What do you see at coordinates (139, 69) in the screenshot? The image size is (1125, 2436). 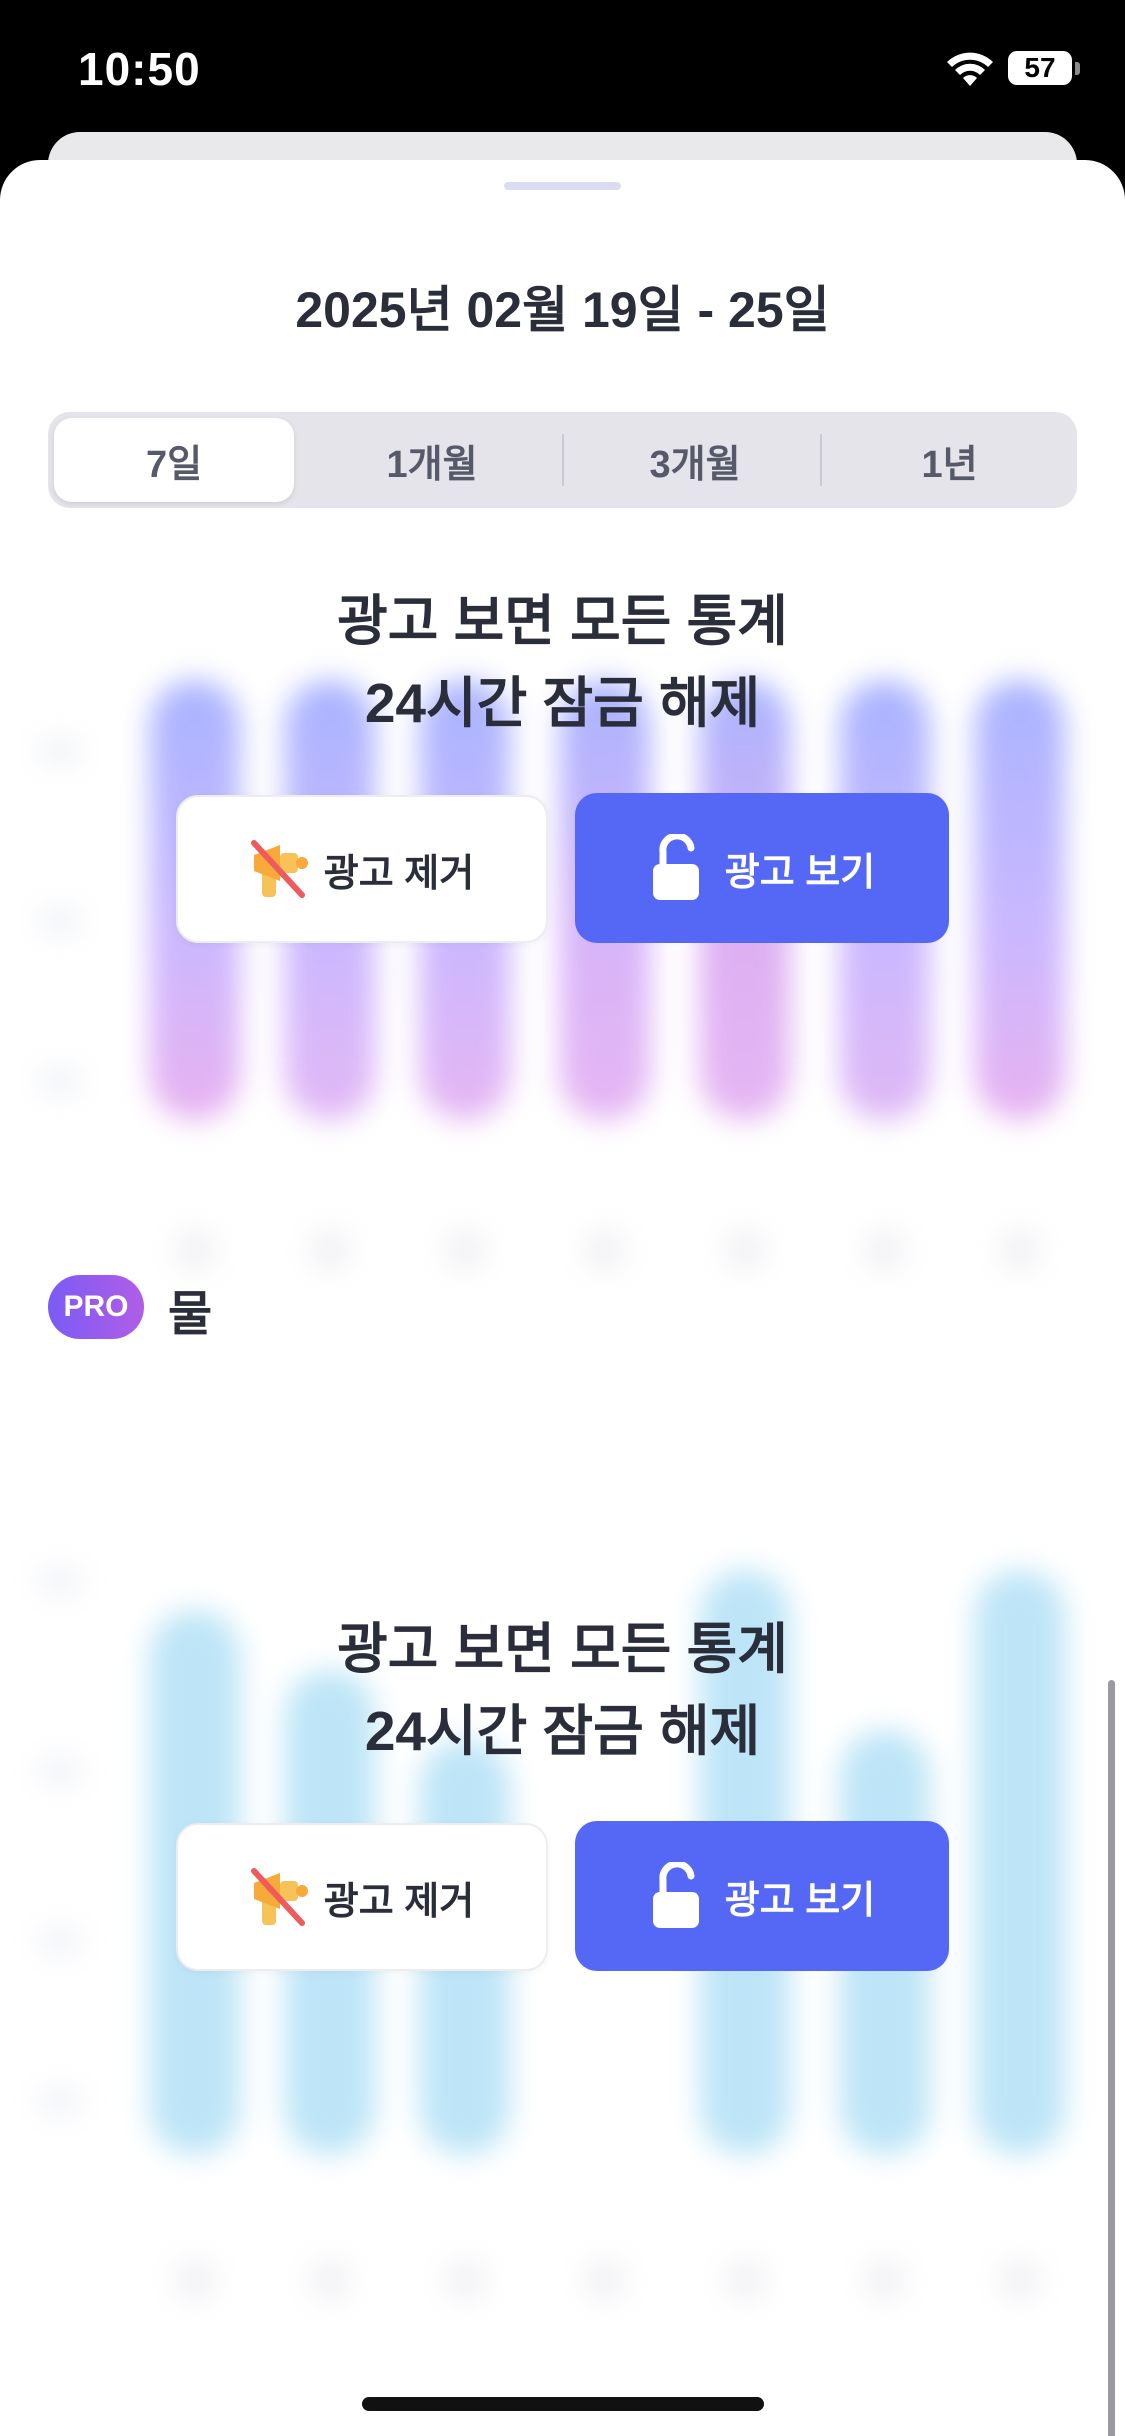 I see `status-time: 10:50` at bounding box center [139, 69].